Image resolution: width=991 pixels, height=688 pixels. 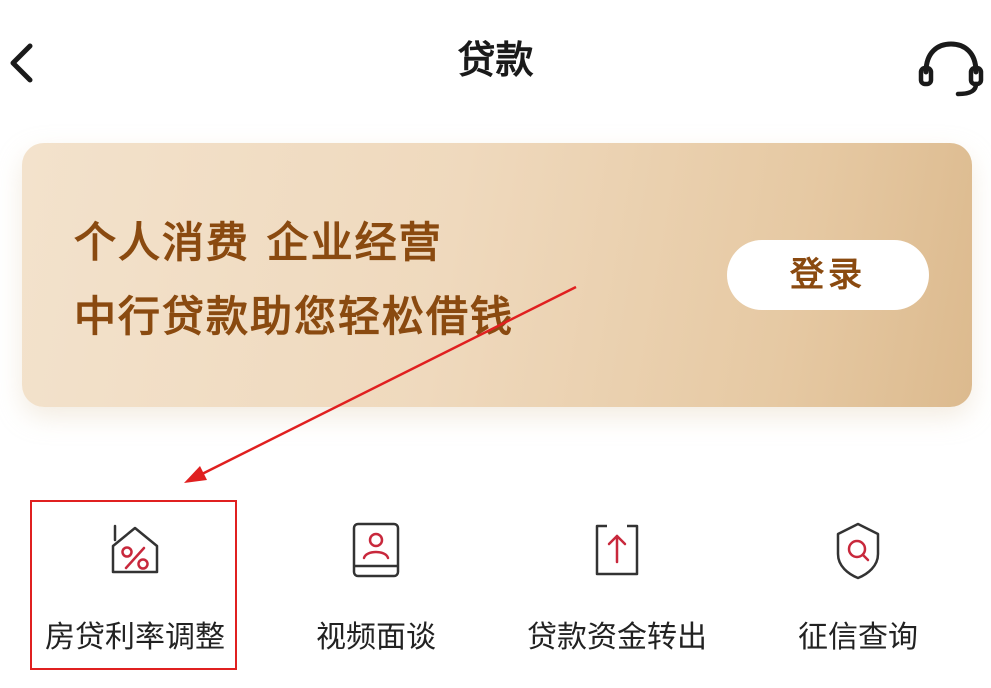 What do you see at coordinates (135, 585) in the screenshot?
I see `menu-item-mortgage-rate-adjustment: 房贷利率调整` at bounding box center [135, 585].